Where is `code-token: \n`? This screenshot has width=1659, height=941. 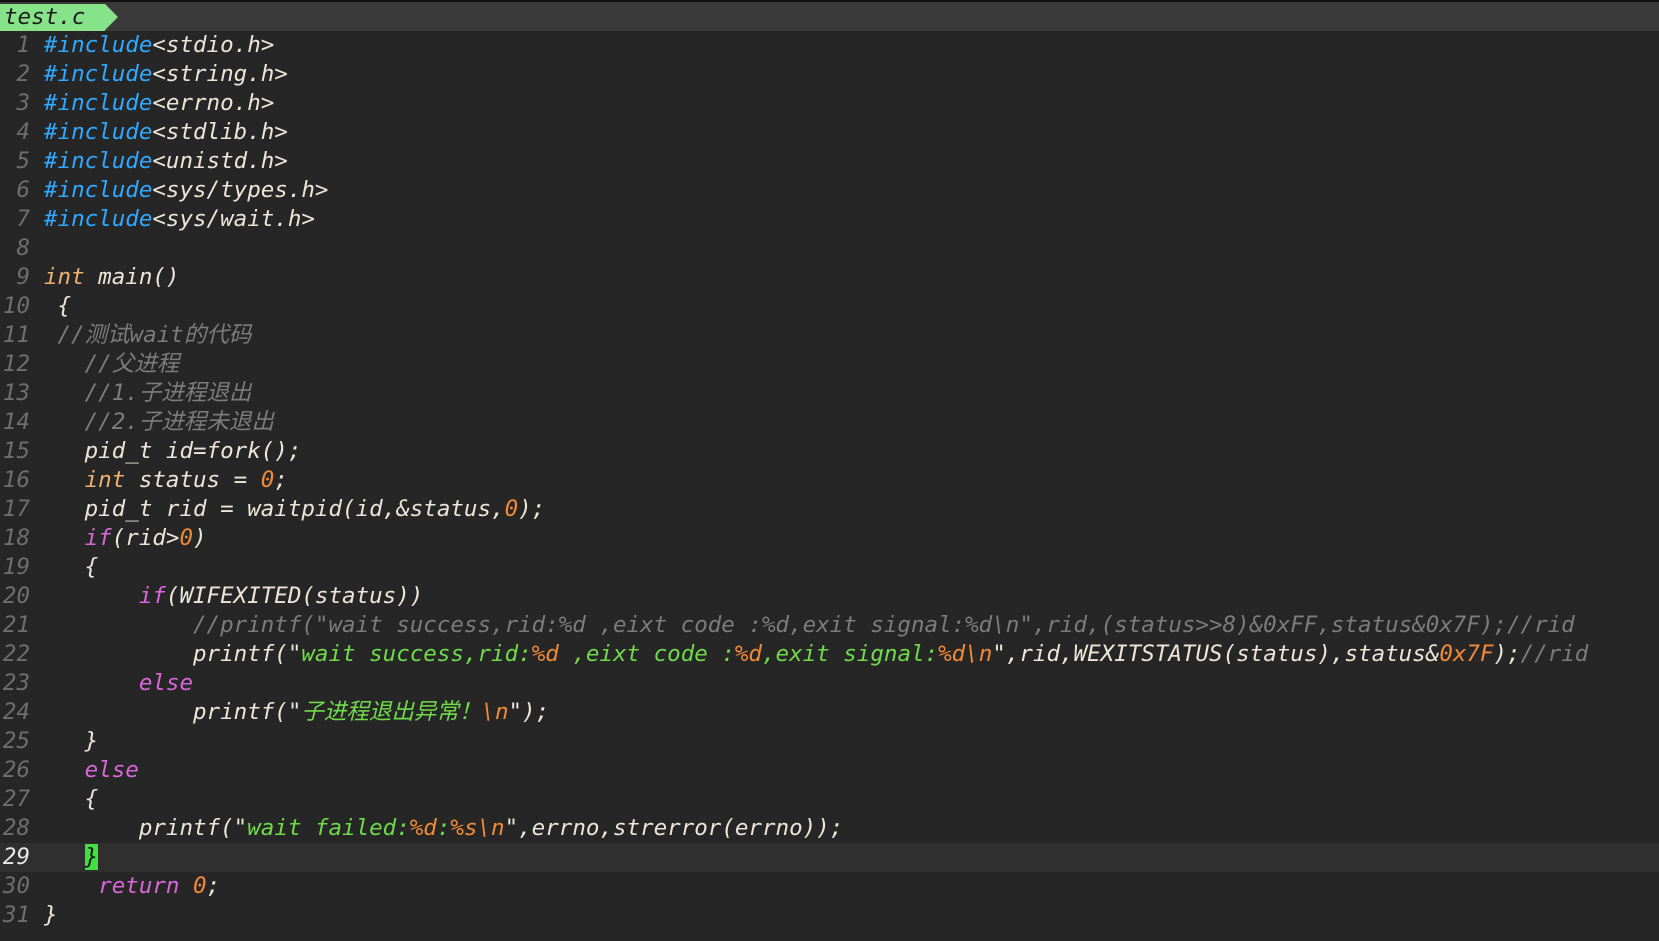 code-token: \n is located at coordinates (495, 712).